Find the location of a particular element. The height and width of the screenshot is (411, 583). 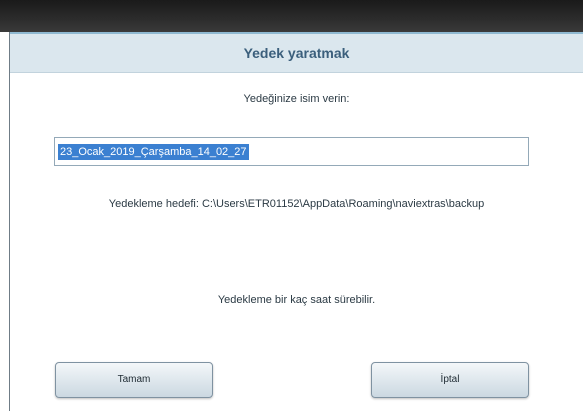

dialog-title: Yedek yaratmak is located at coordinates (296, 53).